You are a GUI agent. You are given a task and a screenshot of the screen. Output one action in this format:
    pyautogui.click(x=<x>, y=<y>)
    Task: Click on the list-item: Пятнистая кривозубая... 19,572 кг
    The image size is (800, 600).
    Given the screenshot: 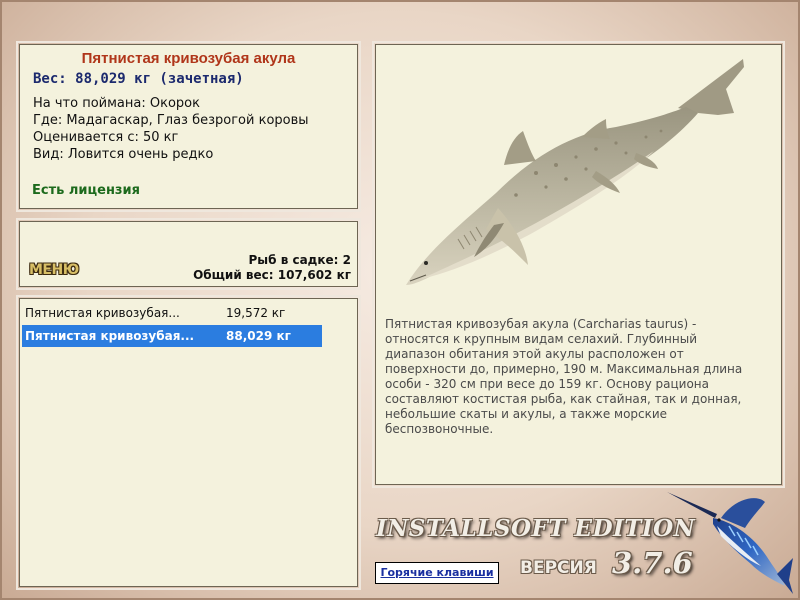 What is the action you would take?
    pyautogui.click(x=172, y=313)
    